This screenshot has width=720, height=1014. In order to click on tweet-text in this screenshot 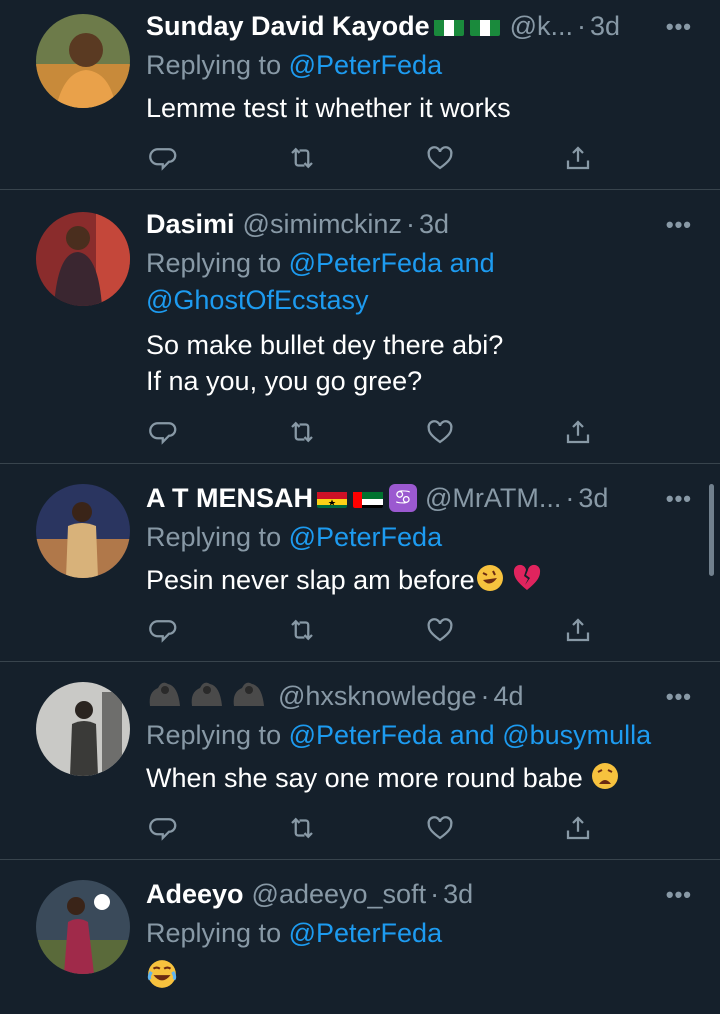, I will do `click(419, 978)`.